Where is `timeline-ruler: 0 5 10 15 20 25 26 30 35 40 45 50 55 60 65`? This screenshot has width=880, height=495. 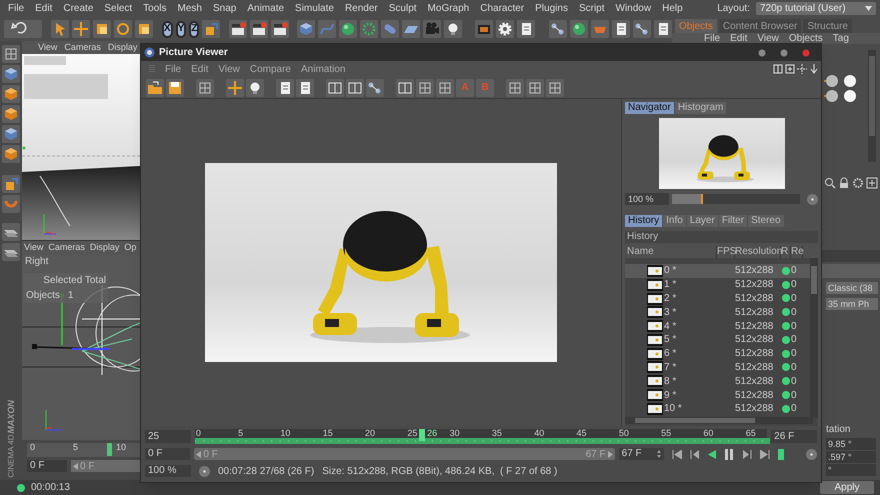 timeline-ruler: 0 5 10 15 20 25 26 30 35 40 45 50 55 60 65 is located at coordinates (481, 436).